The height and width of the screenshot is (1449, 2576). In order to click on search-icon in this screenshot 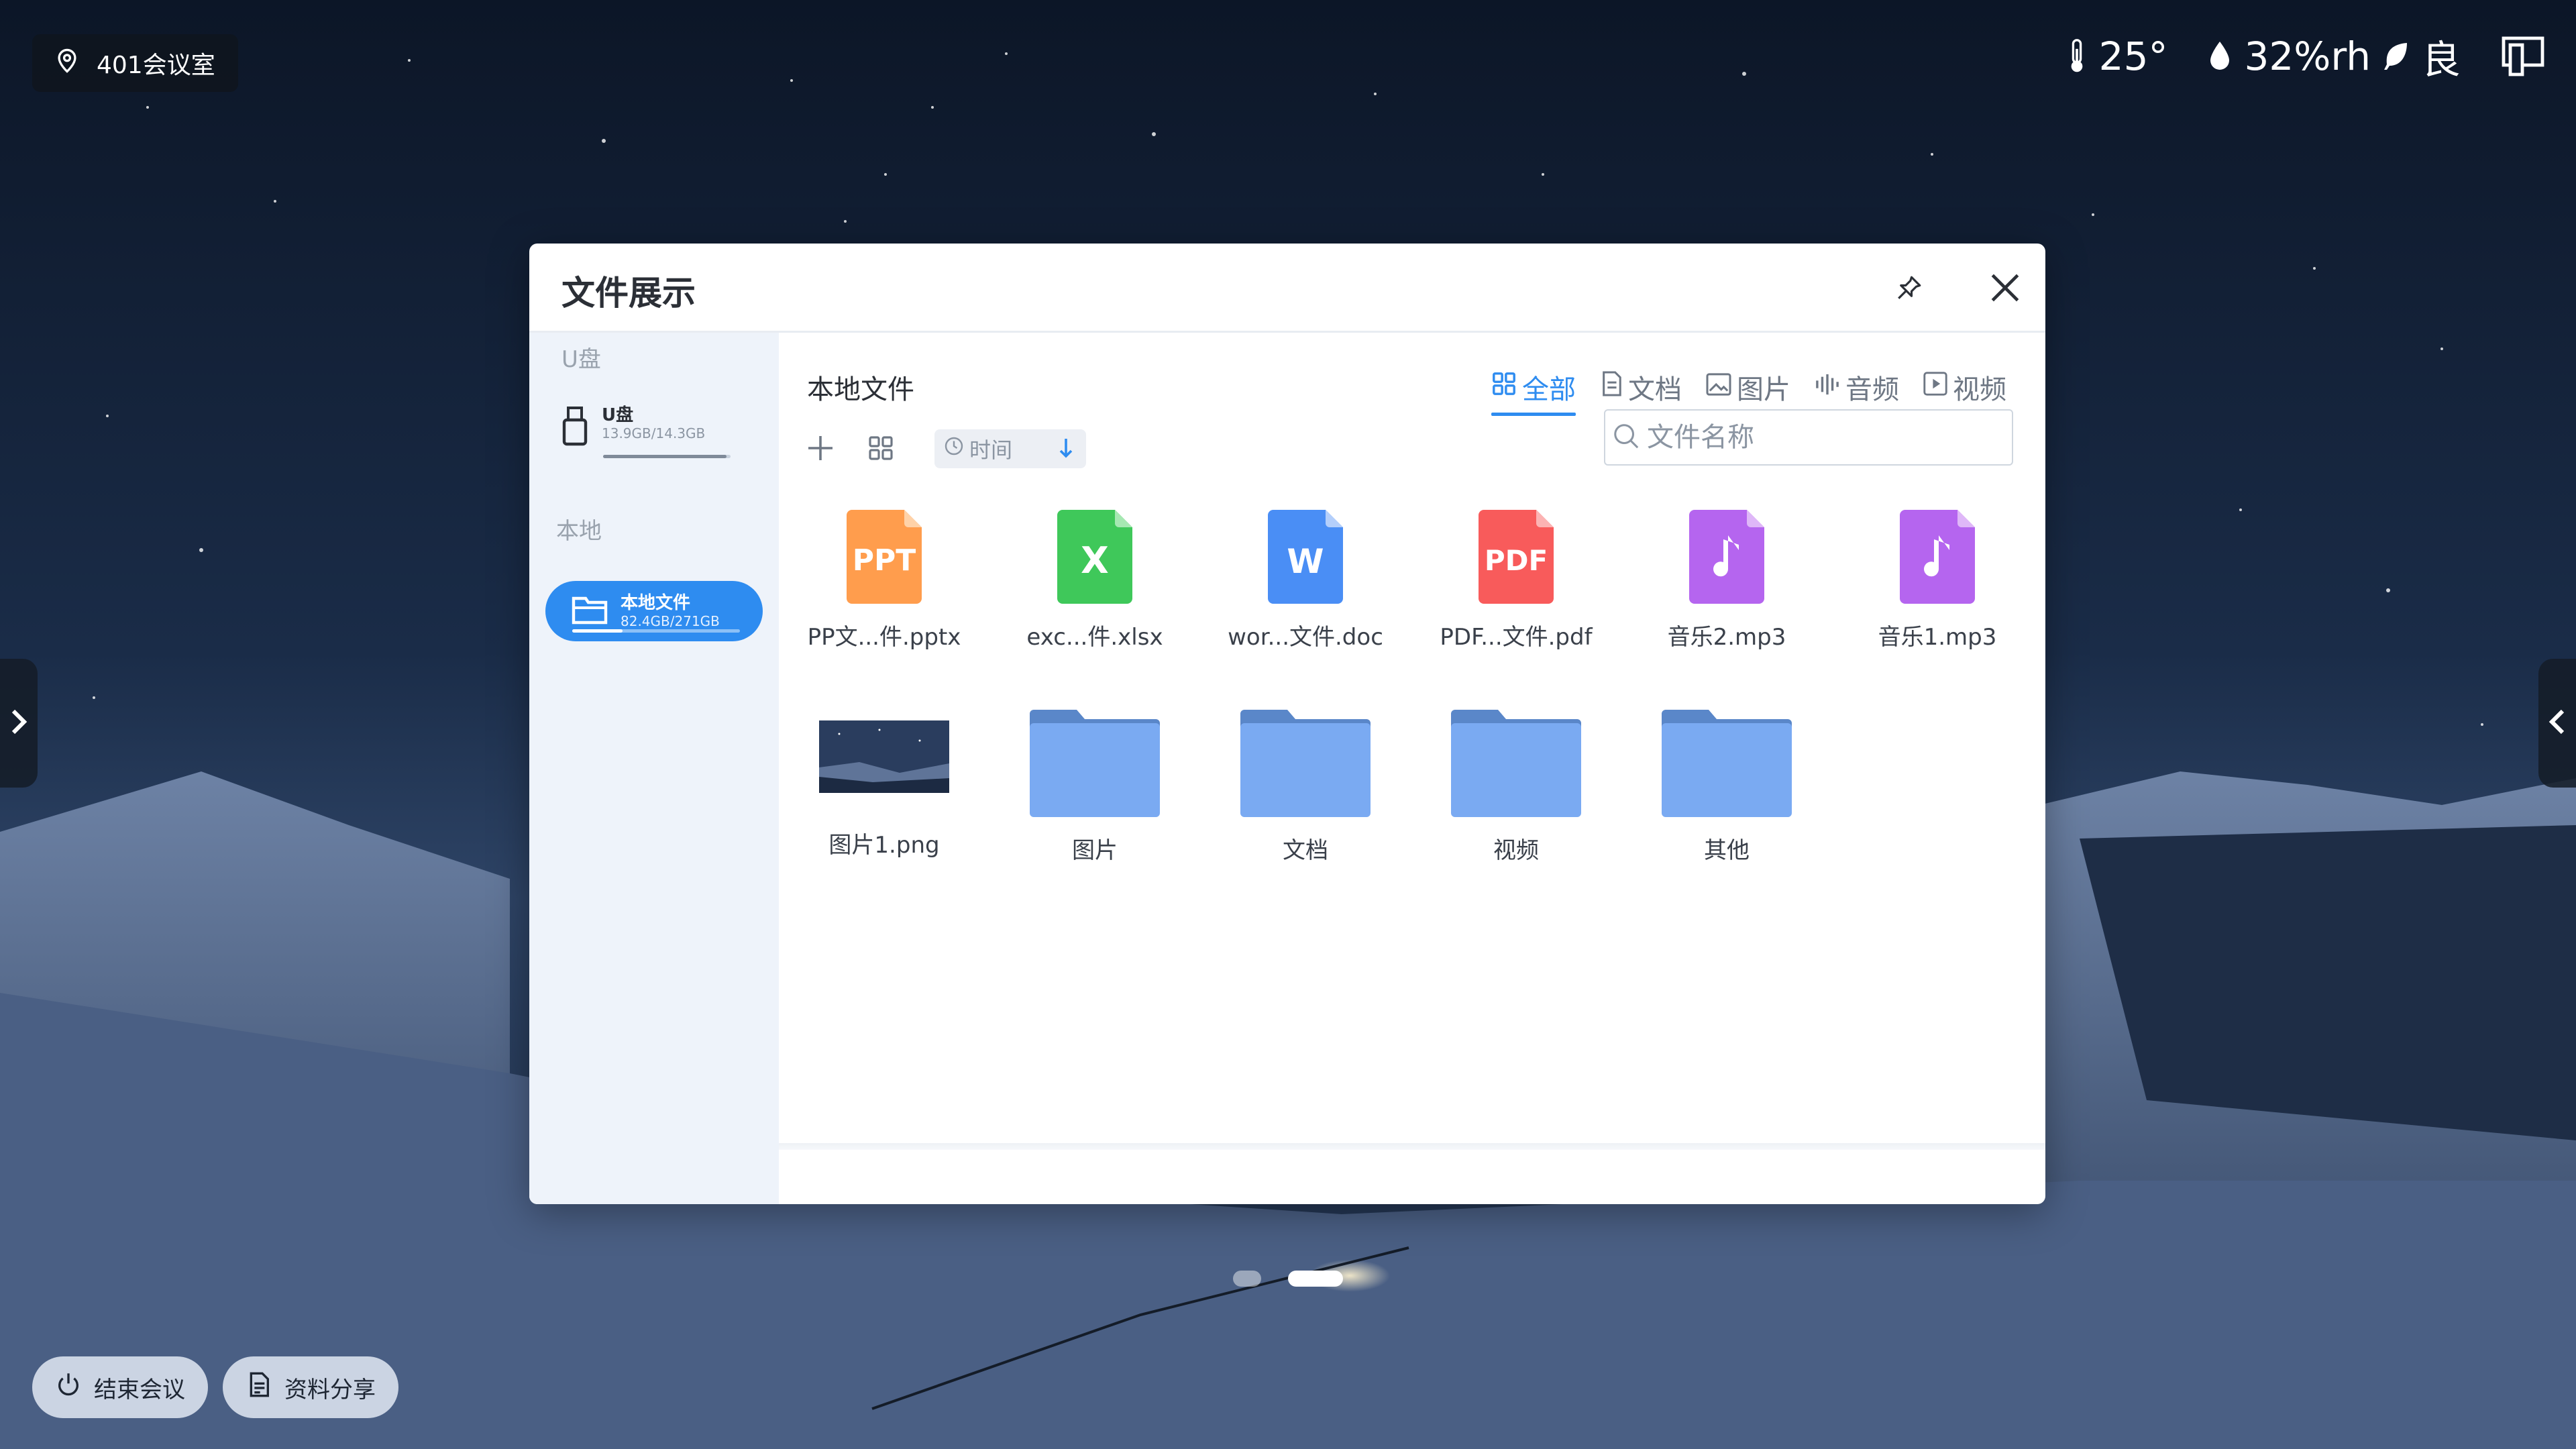, I will do `click(1626, 437)`.